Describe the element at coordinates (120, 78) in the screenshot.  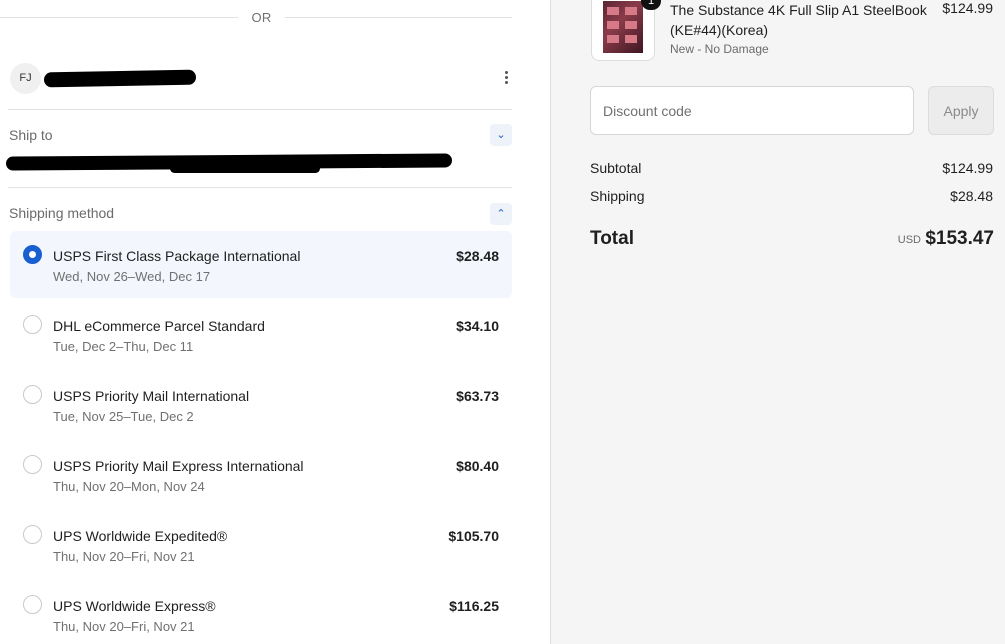
I see `redacted-email` at that location.